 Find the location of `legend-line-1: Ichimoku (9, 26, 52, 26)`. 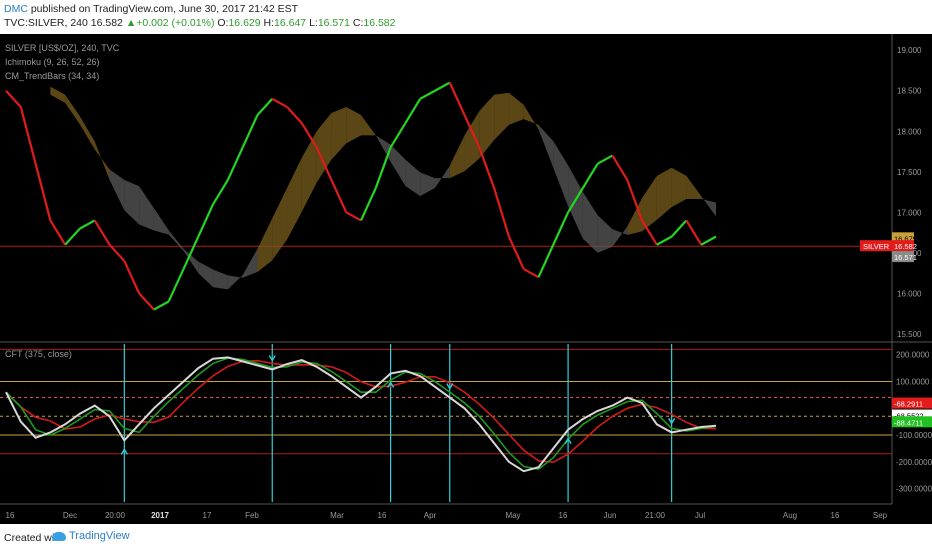

legend-line-1: Ichimoku (9, 26, 52, 26) is located at coordinates (52, 62).